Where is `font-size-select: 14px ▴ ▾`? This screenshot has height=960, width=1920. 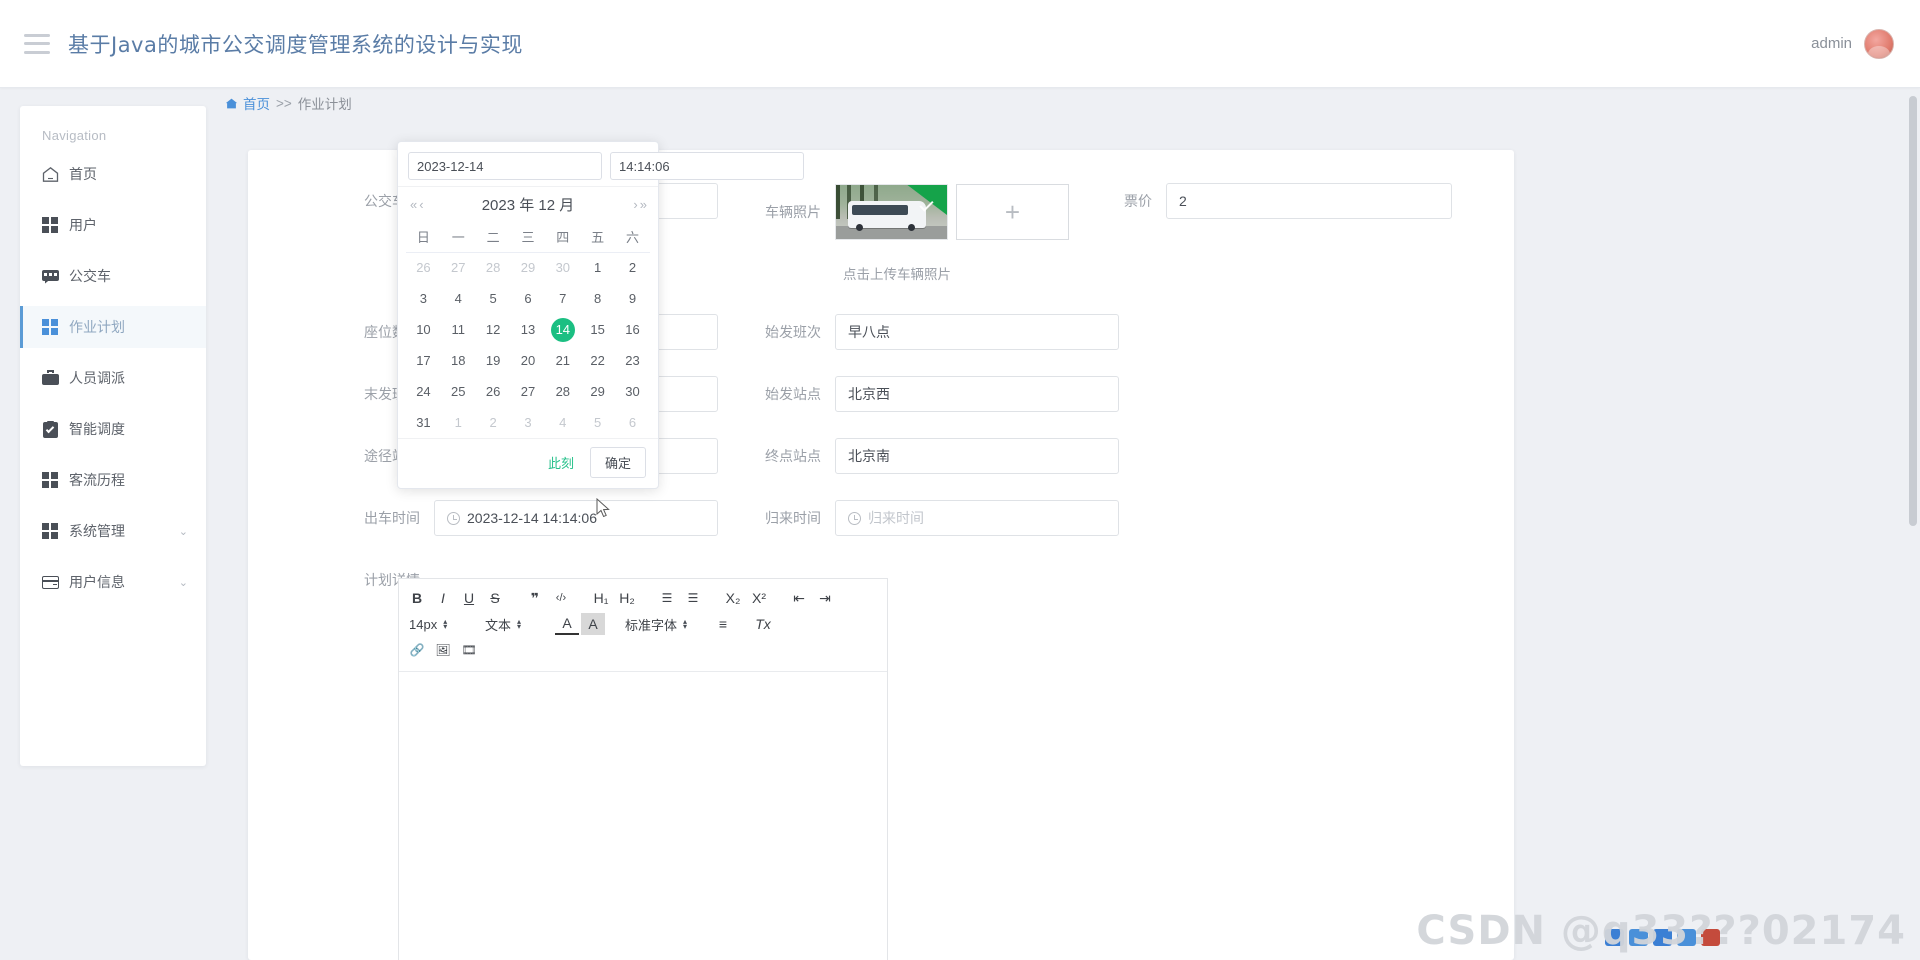
font-size-select: 14px ▴ ▾ is located at coordinates (437, 624).